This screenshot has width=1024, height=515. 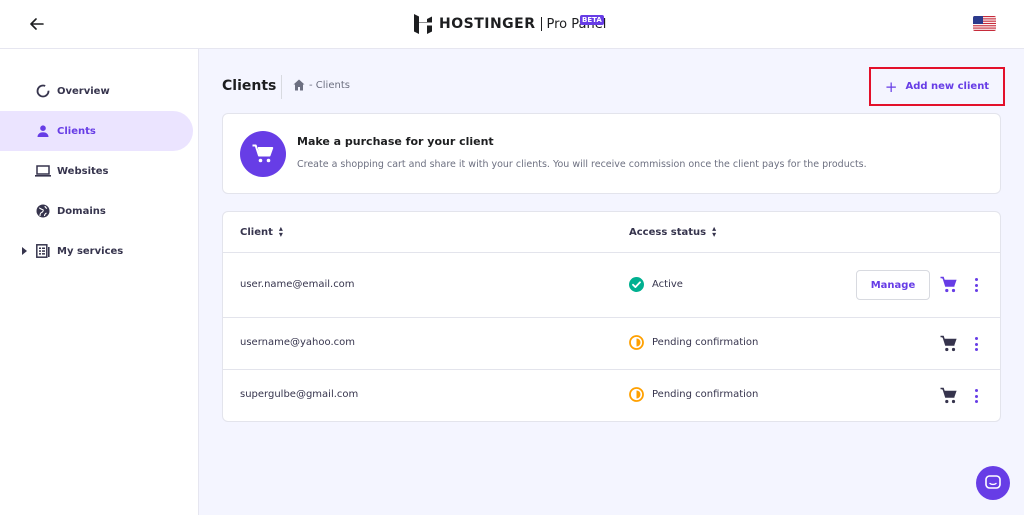 I want to click on plus-icon: +, so click(x=891, y=86).